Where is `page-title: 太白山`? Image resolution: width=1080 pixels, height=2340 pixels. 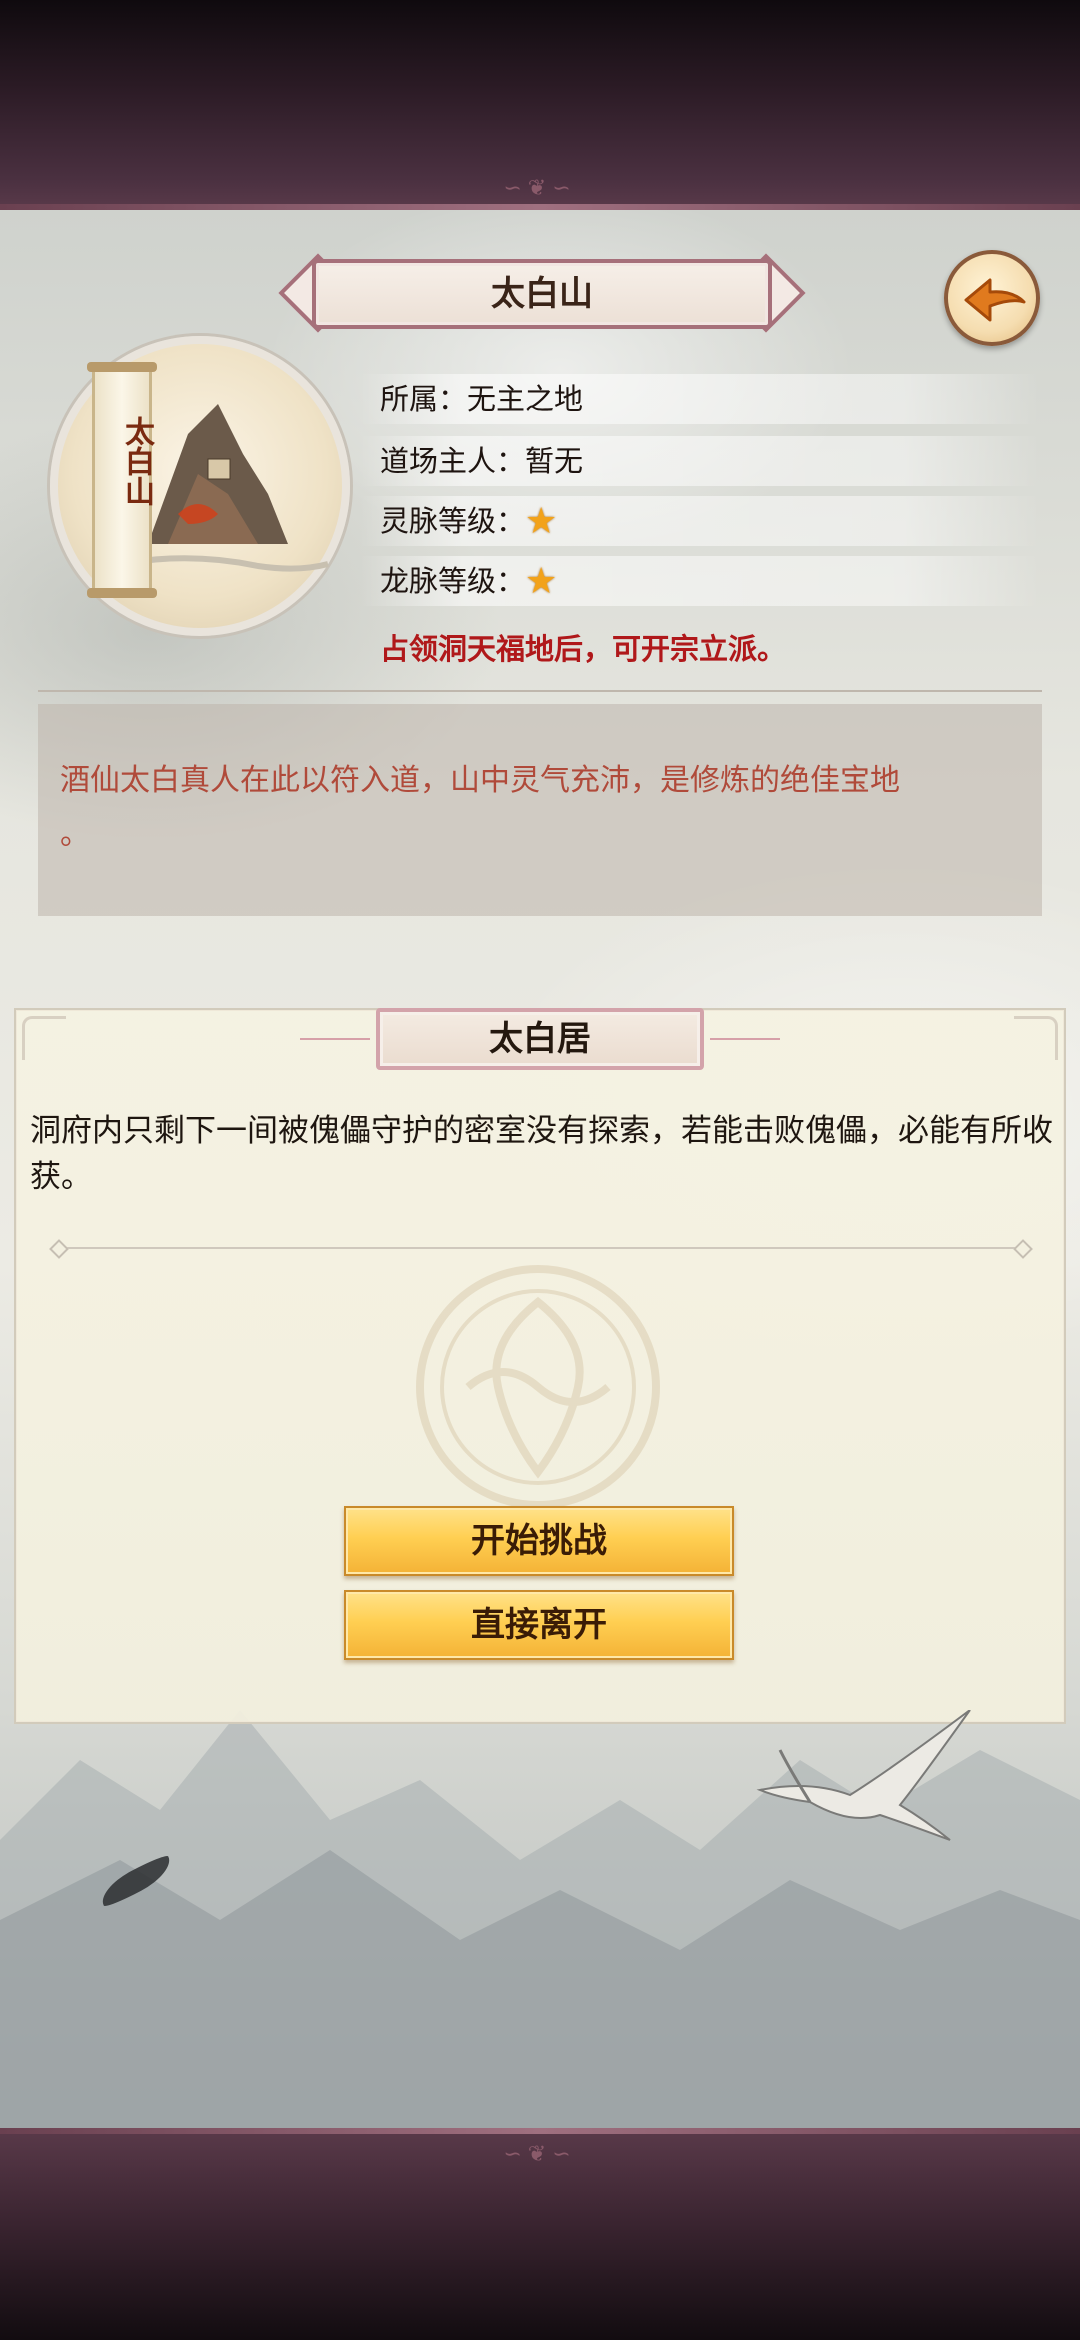
page-title: 太白山 is located at coordinates (542, 294).